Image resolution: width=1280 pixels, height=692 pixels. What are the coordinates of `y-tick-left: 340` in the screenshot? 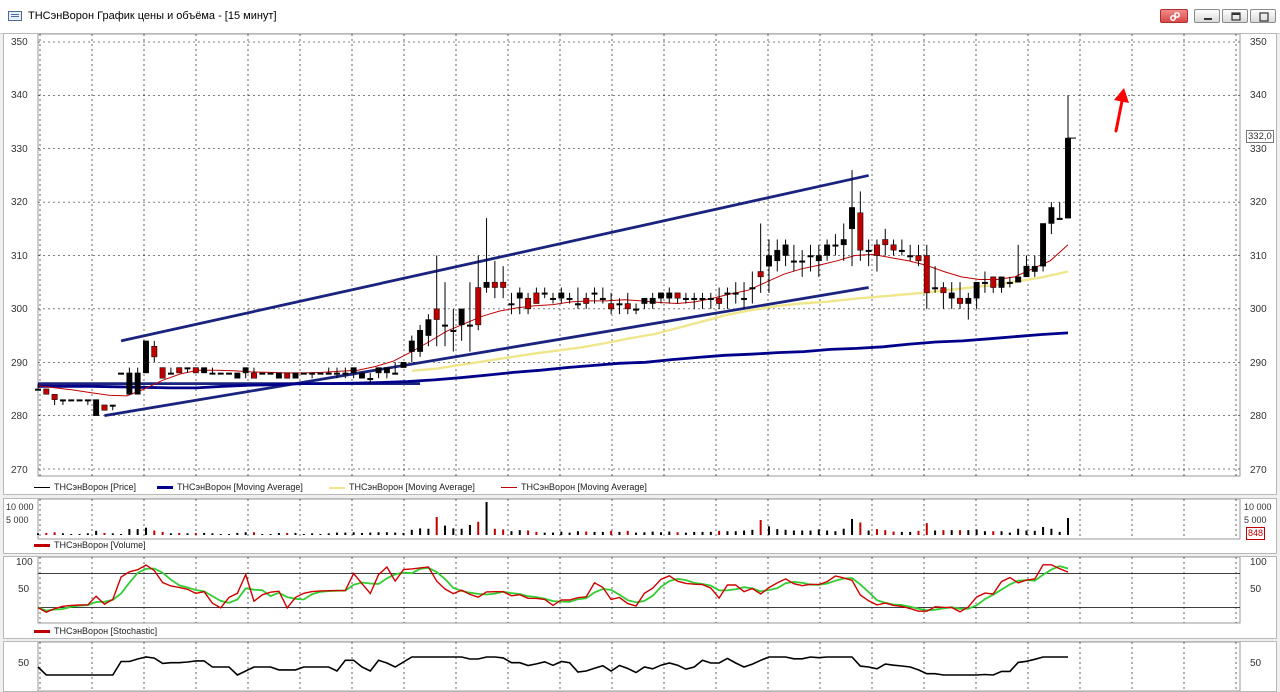 It's located at (19, 95).